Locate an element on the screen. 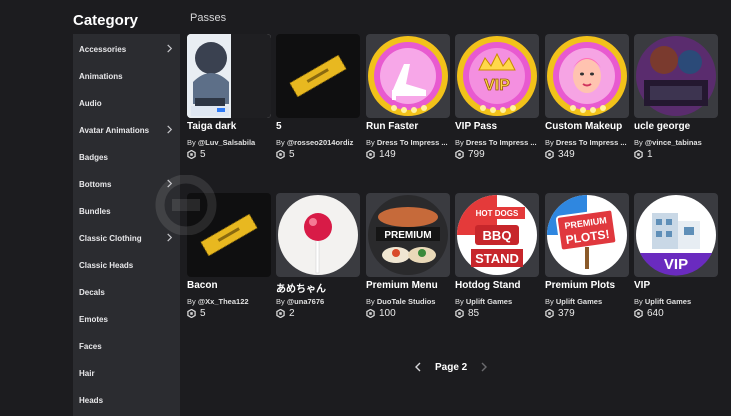 This screenshot has height=416, width=731. item-name: あめちゃん is located at coordinates (320, 287).